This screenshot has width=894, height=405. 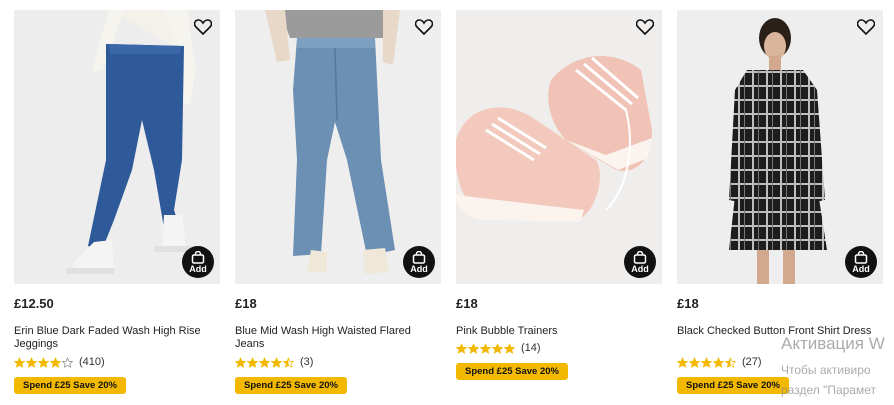 What do you see at coordinates (117, 362) in the screenshot?
I see `product-rating: (410)` at bounding box center [117, 362].